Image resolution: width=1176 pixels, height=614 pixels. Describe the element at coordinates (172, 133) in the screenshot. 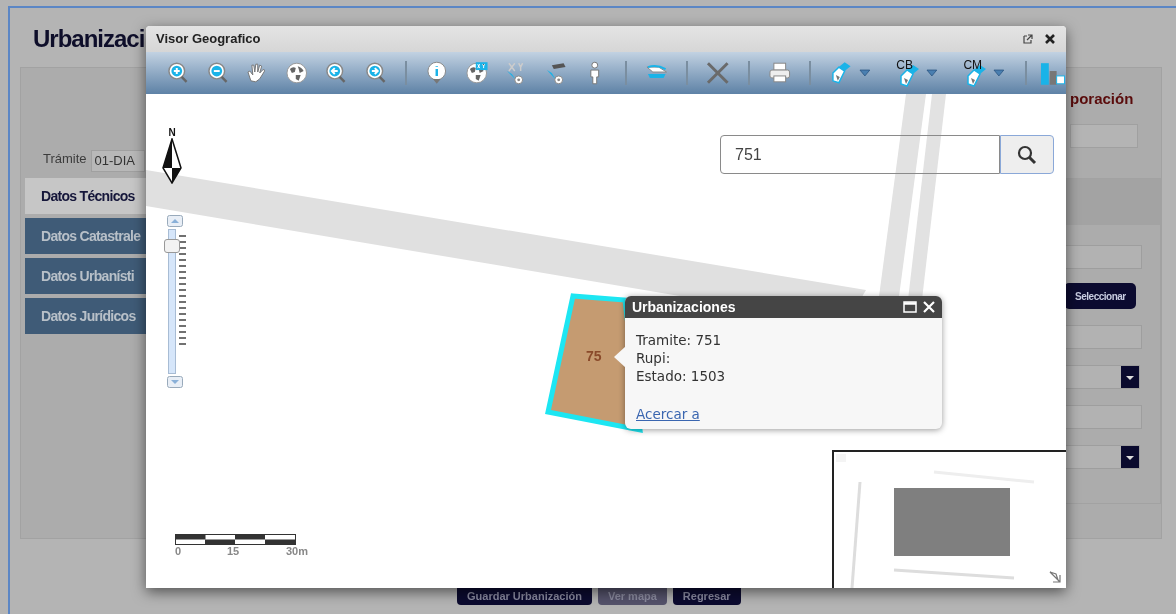

I see `north-label: N` at that location.